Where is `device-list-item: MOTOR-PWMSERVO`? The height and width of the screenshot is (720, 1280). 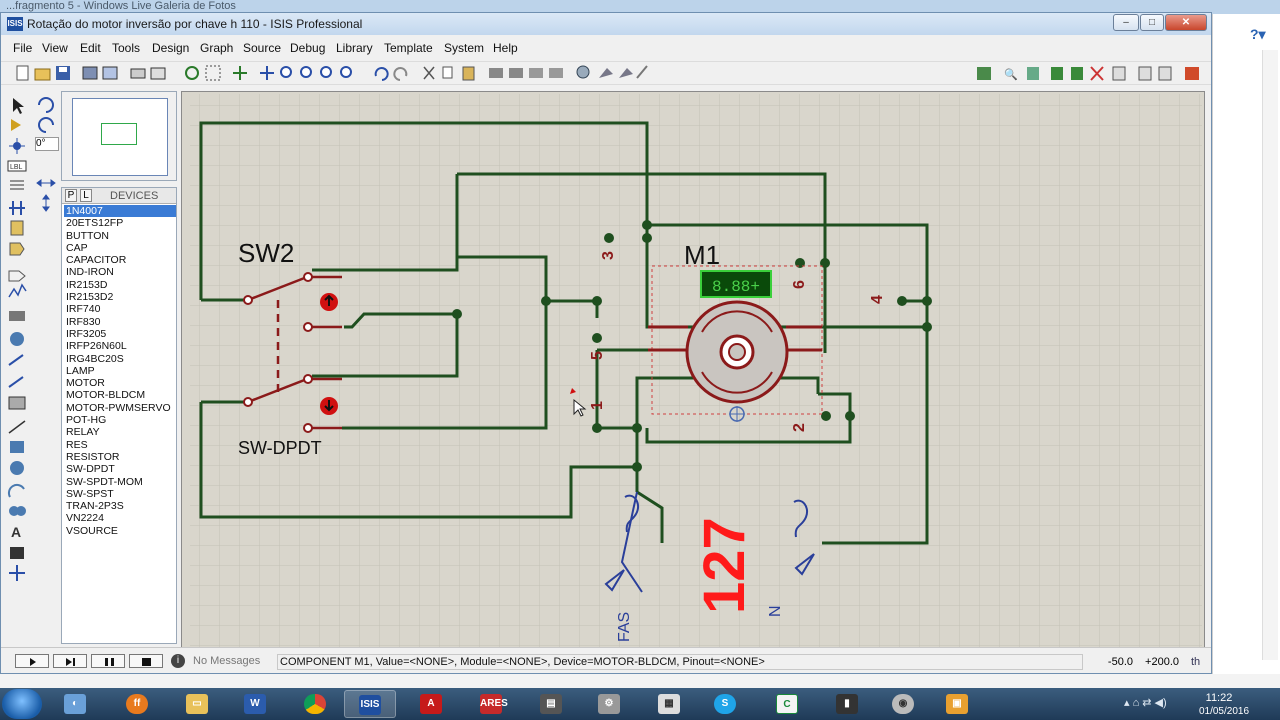 device-list-item: MOTOR-PWMSERVO is located at coordinates (120, 408).